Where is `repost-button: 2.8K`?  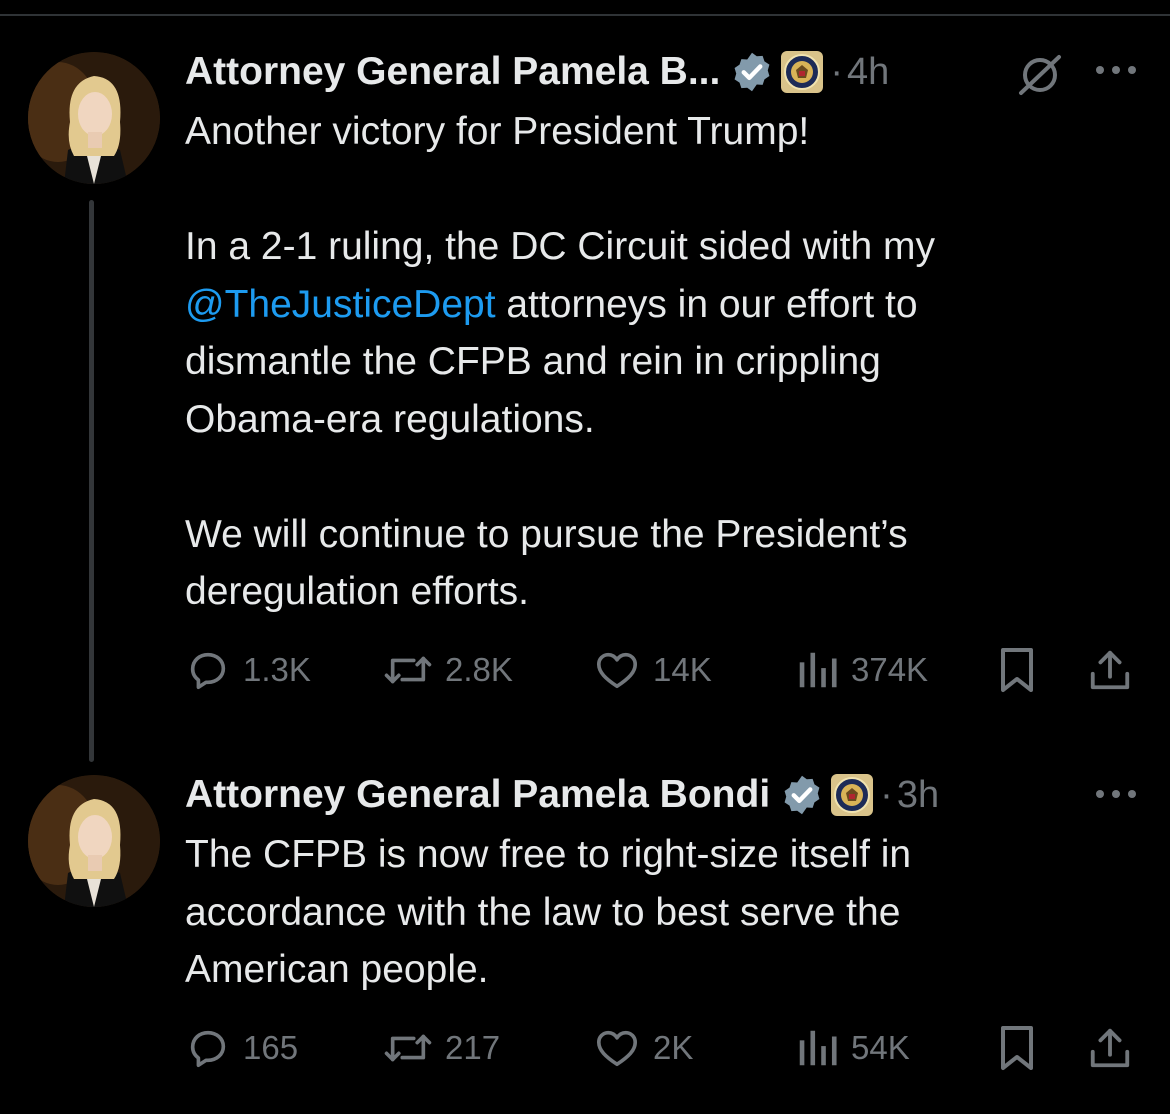 repost-button: 2.8K is located at coordinates (448, 670).